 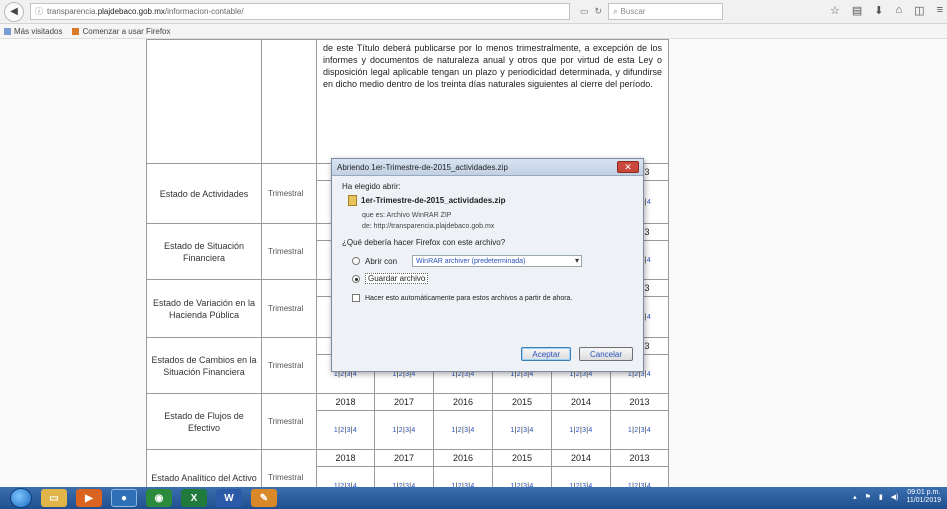 I want to click on bookmark-most-visited: Más visitados, so click(x=33, y=31).